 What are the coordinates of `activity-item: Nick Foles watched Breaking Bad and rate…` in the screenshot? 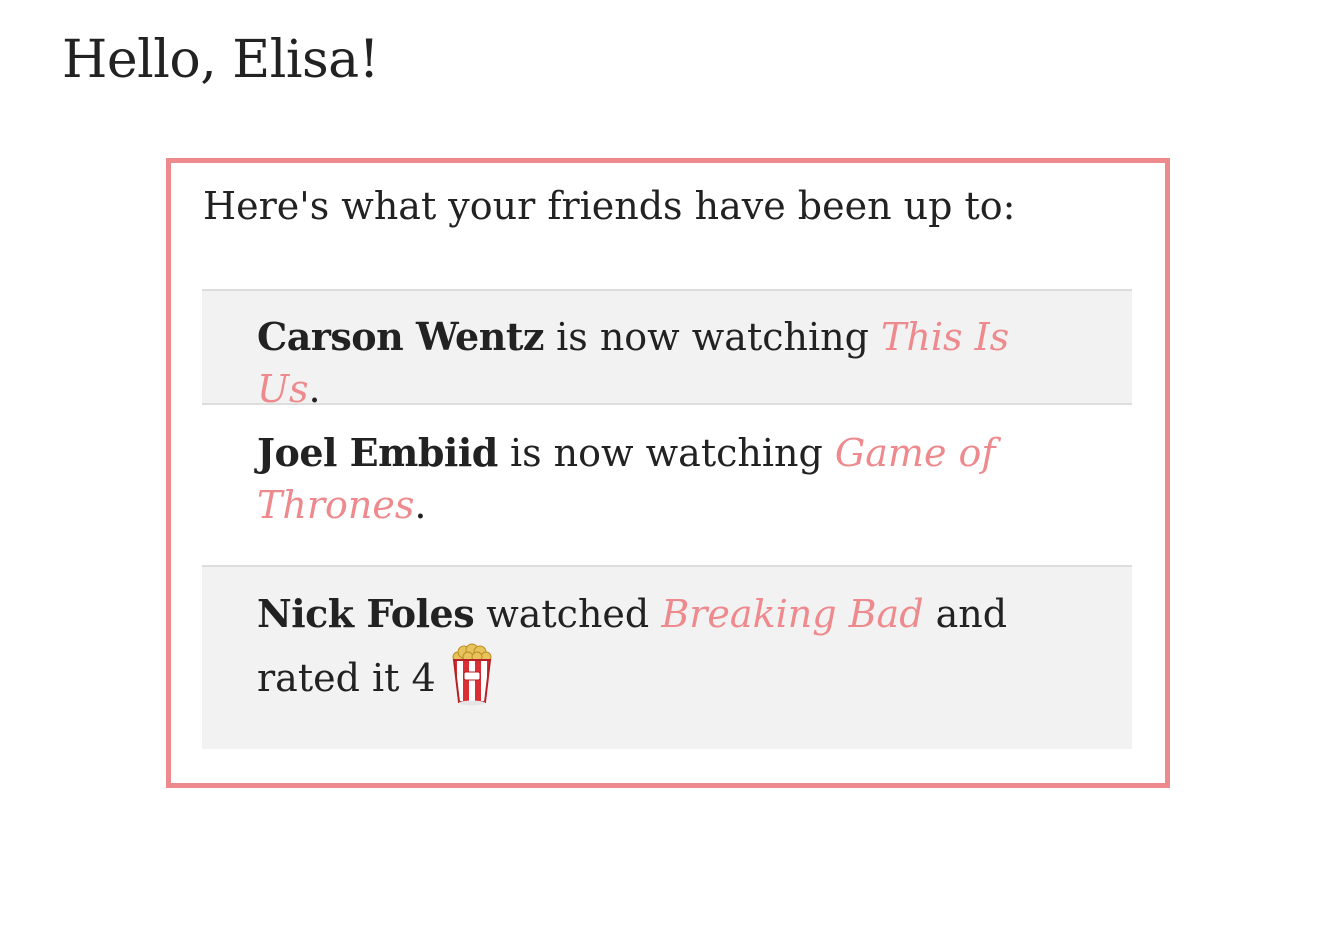 It's located at (667, 657).